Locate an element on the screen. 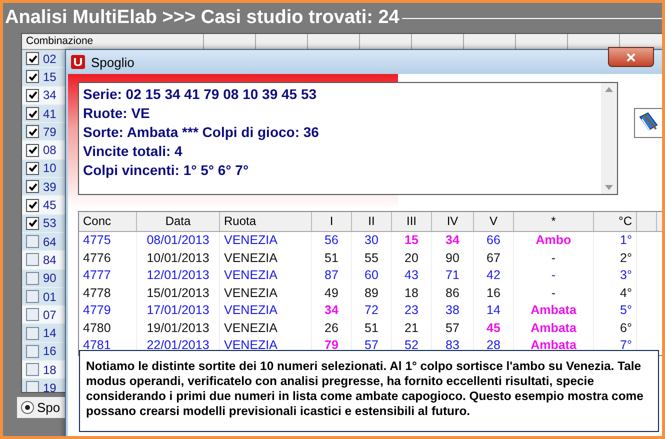 This screenshot has width=665, height=439. table-cell: 3° is located at coordinates (615, 275).